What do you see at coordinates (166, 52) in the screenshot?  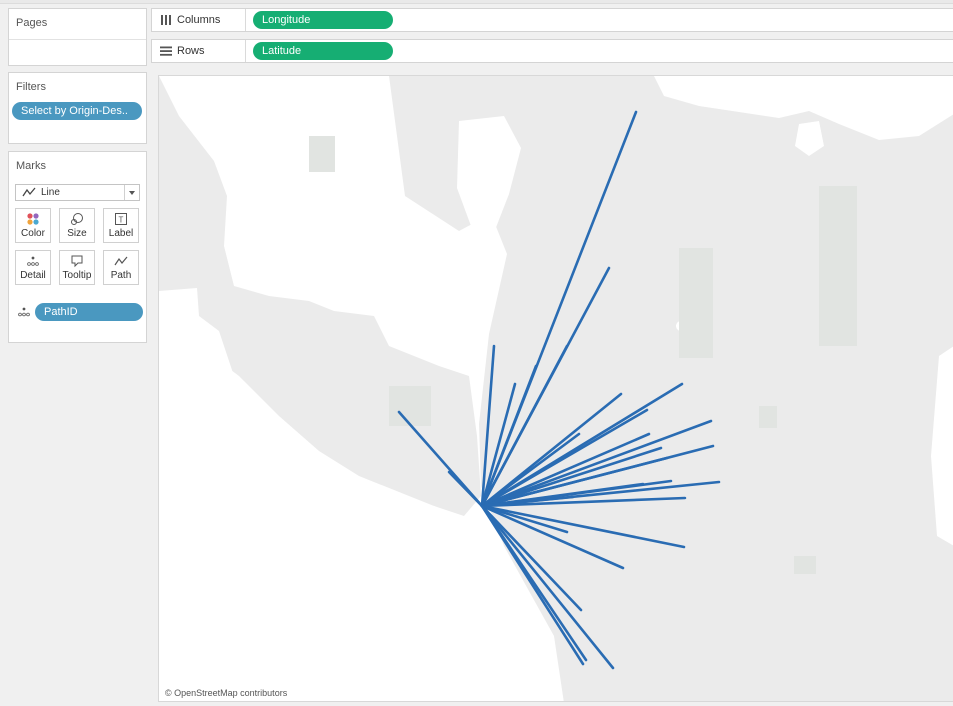 I see `rows-icon` at bounding box center [166, 52].